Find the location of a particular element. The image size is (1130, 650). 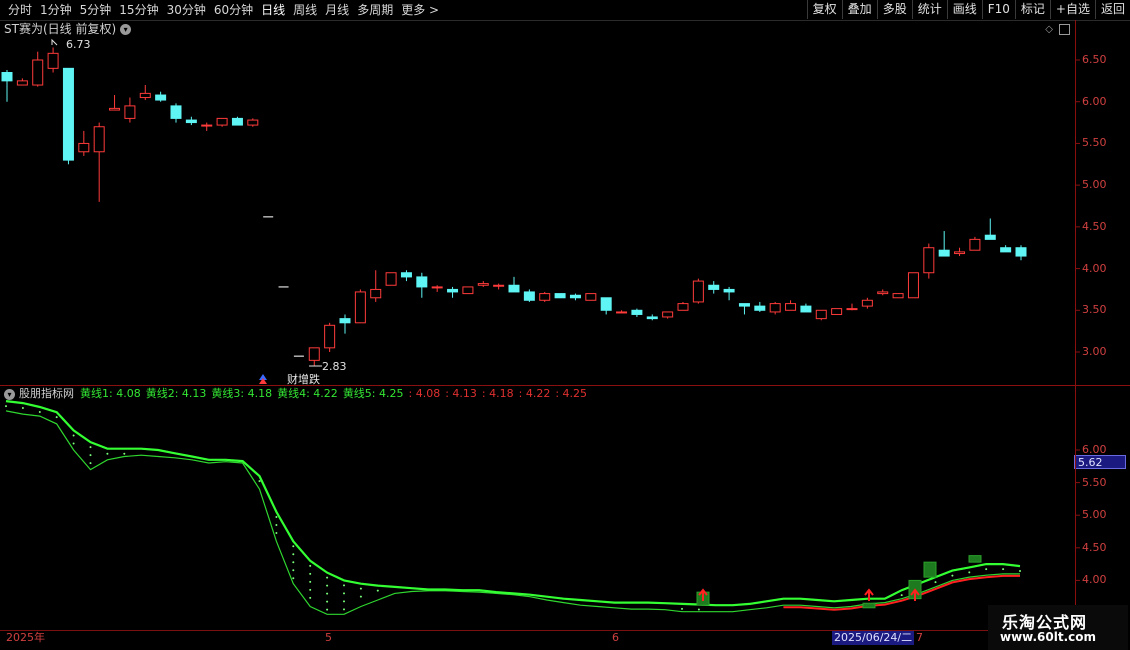

date-label-june: 6 is located at coordinates (615, 637).